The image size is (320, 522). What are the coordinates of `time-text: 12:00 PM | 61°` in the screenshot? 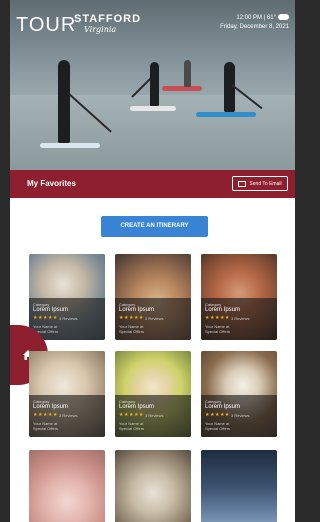 It's located at (256, 18).